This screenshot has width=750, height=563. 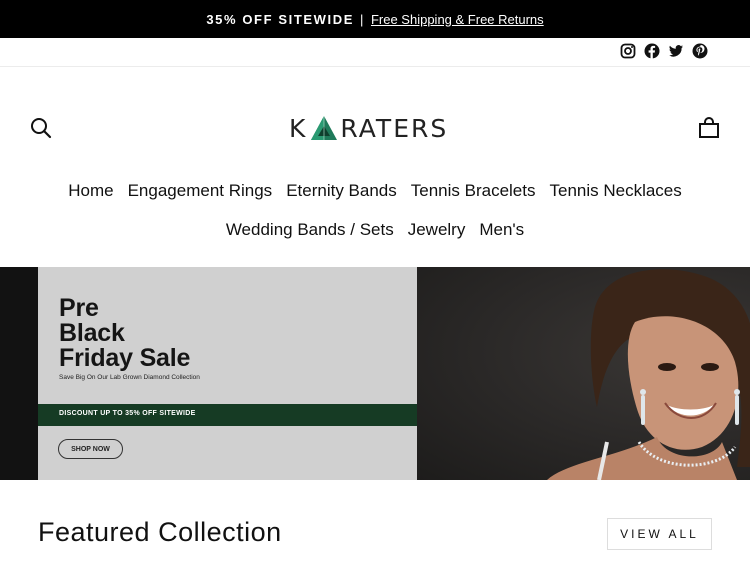 What do you see at coordinates (324, 128) in the screenshot?
I see `logo-gem-icon` at bounding box center [324, 128].